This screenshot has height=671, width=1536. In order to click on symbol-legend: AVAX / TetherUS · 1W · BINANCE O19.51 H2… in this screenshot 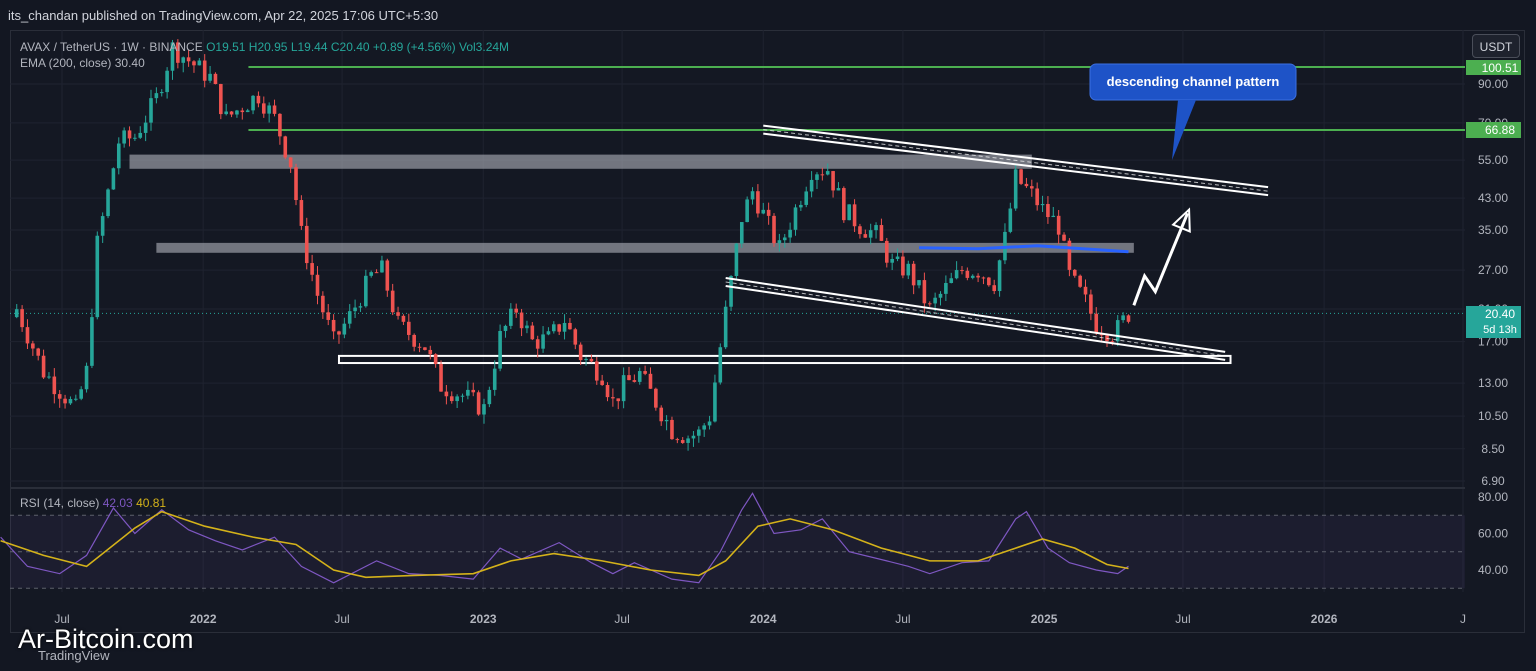, I will do `click(264, 47)`.